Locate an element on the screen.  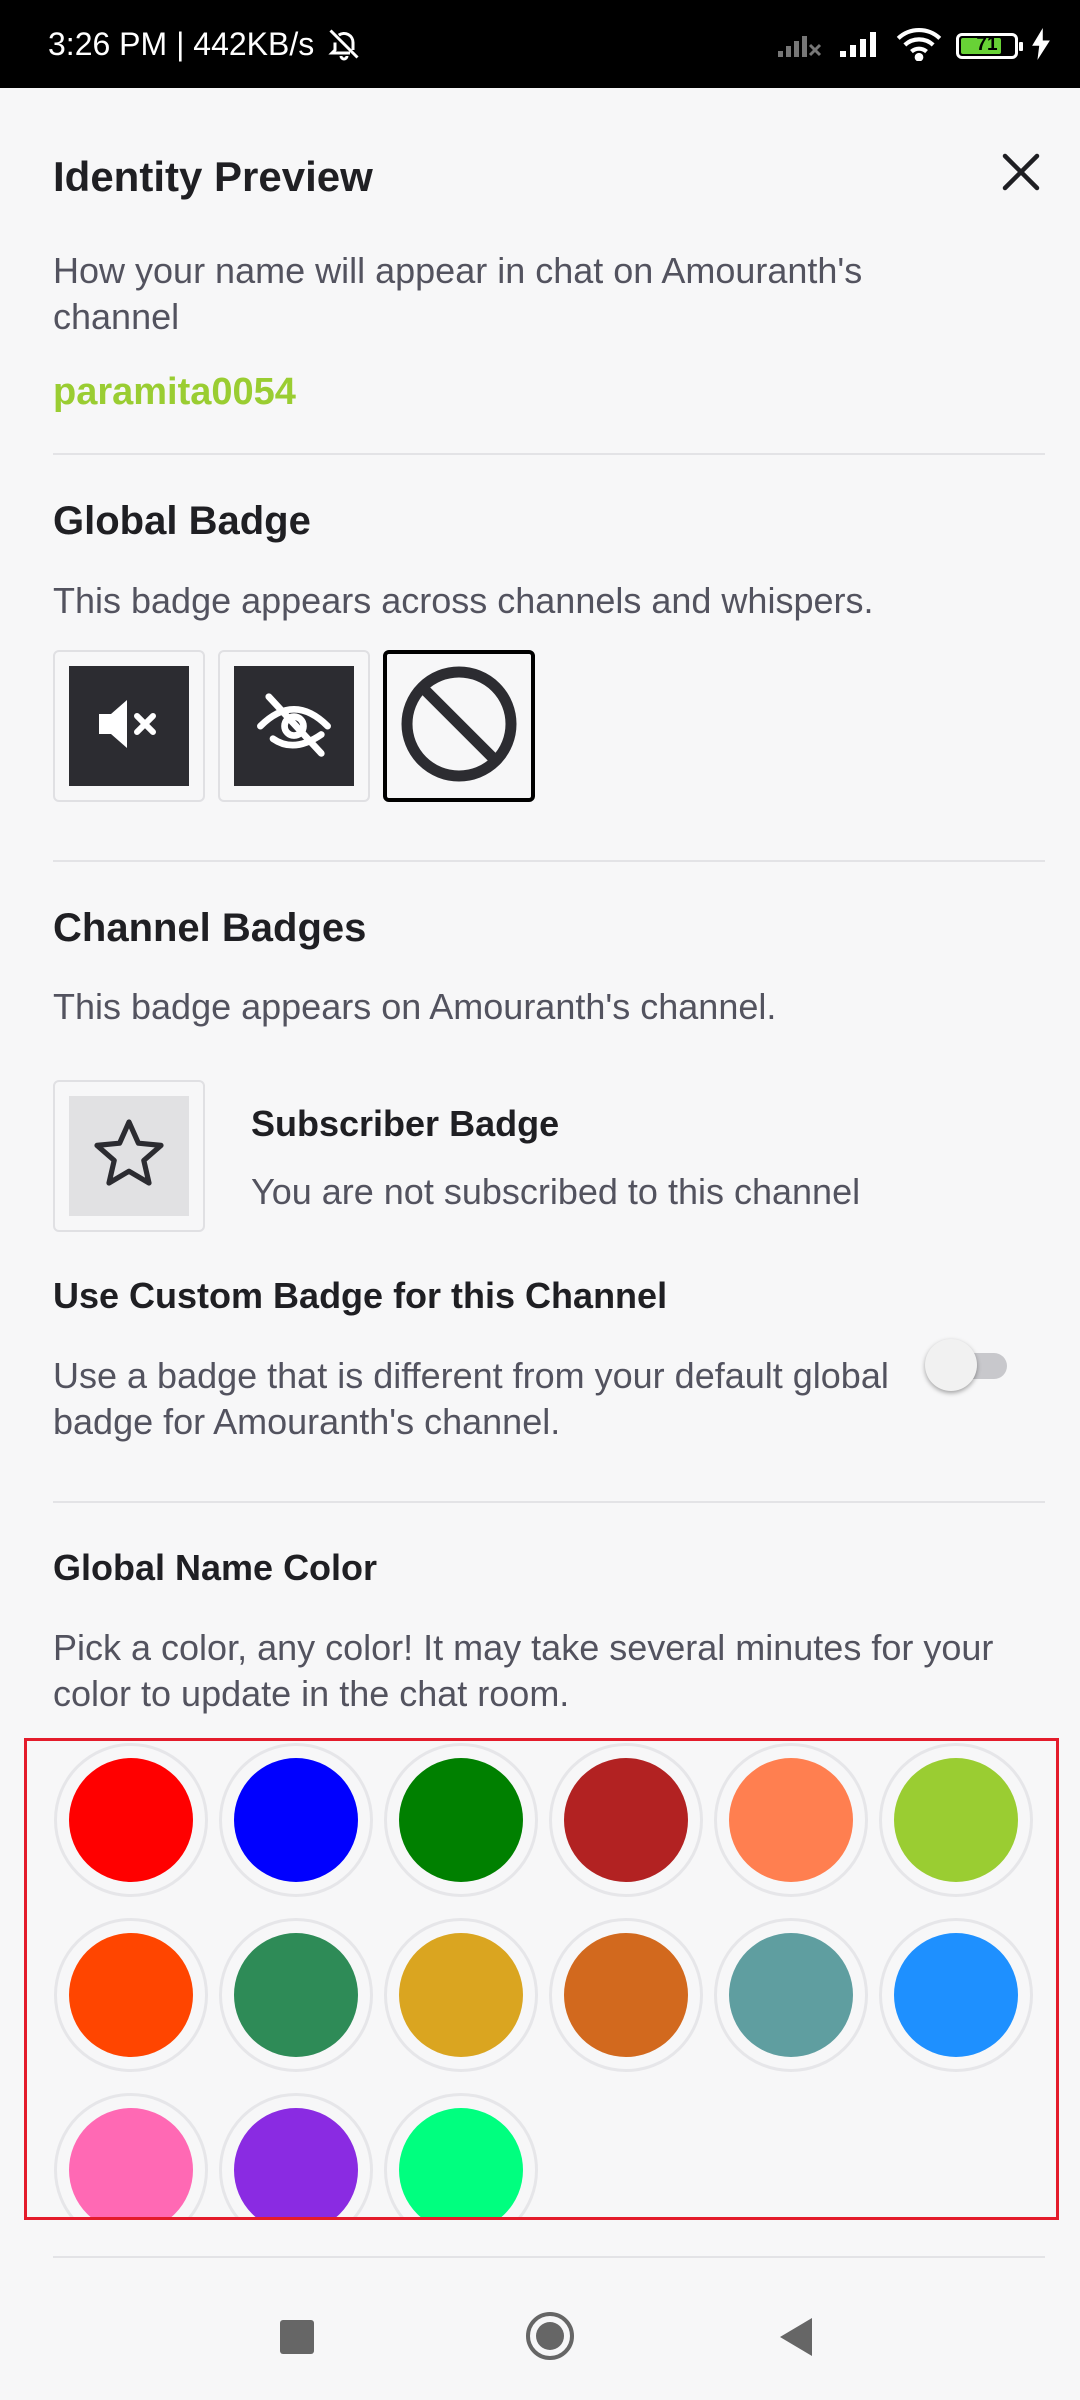
recent-apps-button is located at coordinates (297, 2337).